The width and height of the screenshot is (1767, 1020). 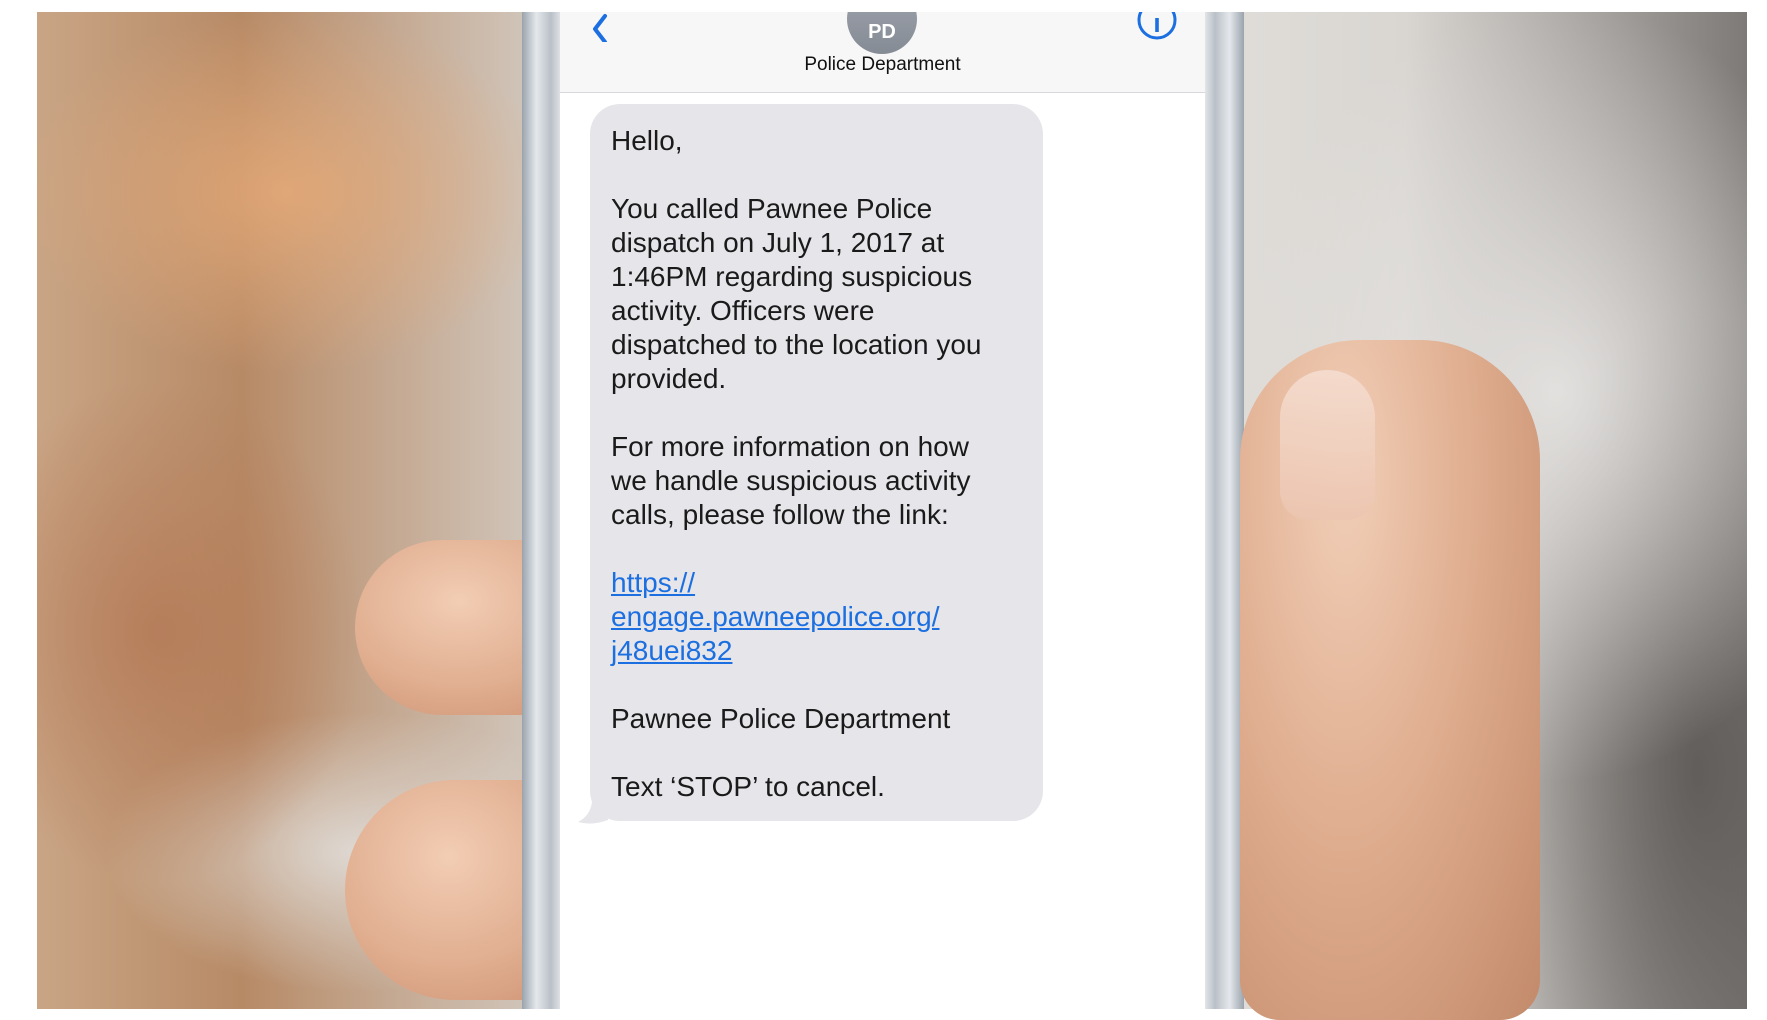 I want to click on message-signature: Pawnee Police Department, so click(x=781, y=718).